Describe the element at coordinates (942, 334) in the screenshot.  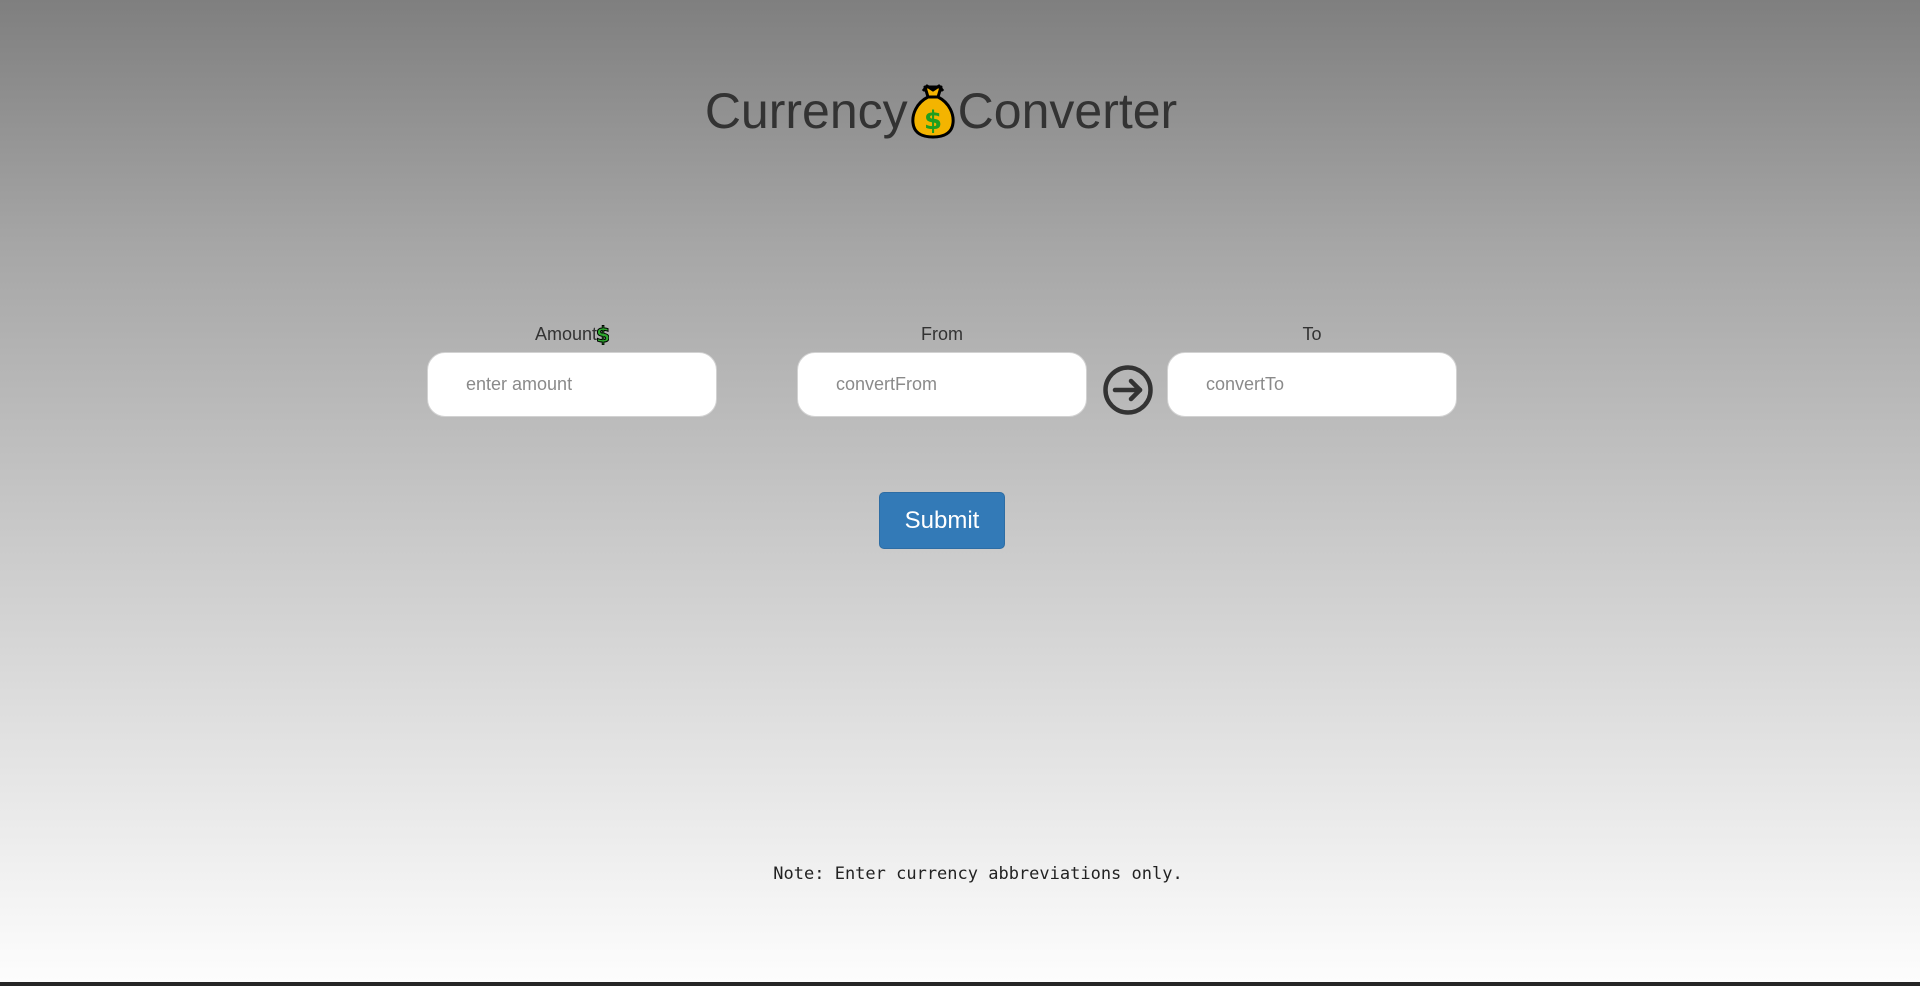
I see `from-label: From` at that location.